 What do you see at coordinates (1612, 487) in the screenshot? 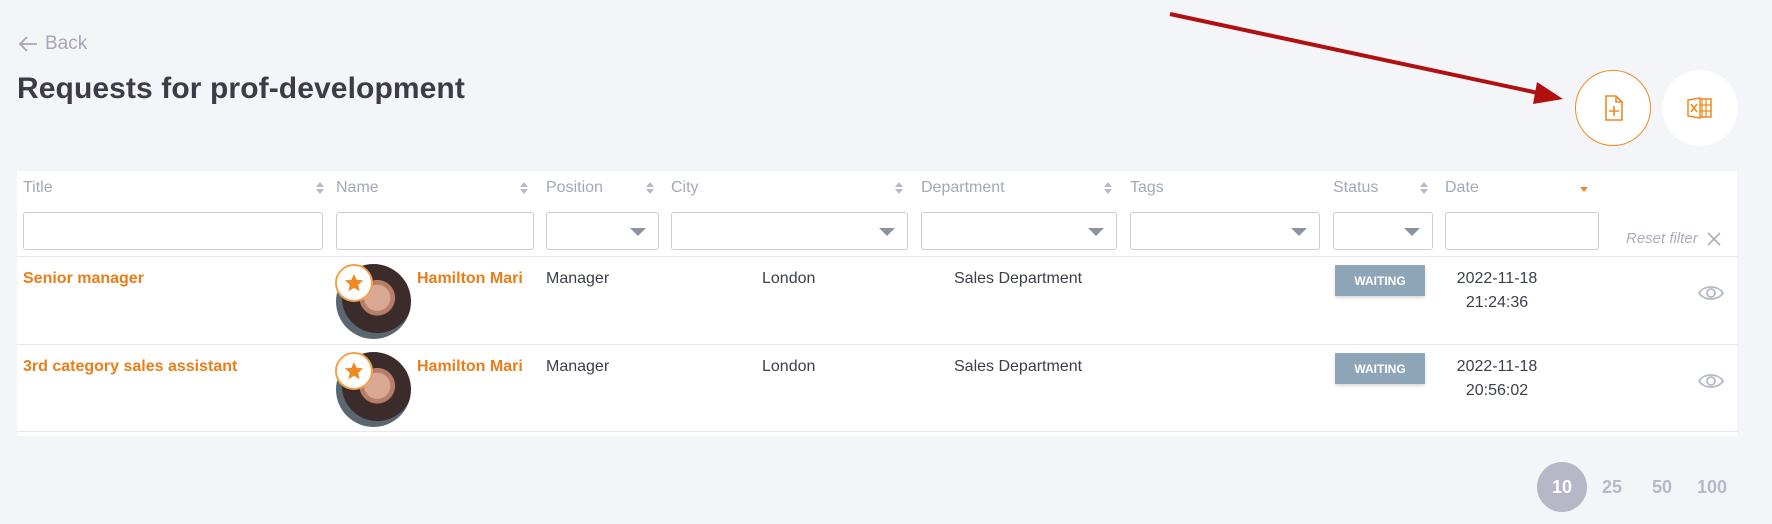
I see `page-size-25: 25` at bounding box center [1612, 487].